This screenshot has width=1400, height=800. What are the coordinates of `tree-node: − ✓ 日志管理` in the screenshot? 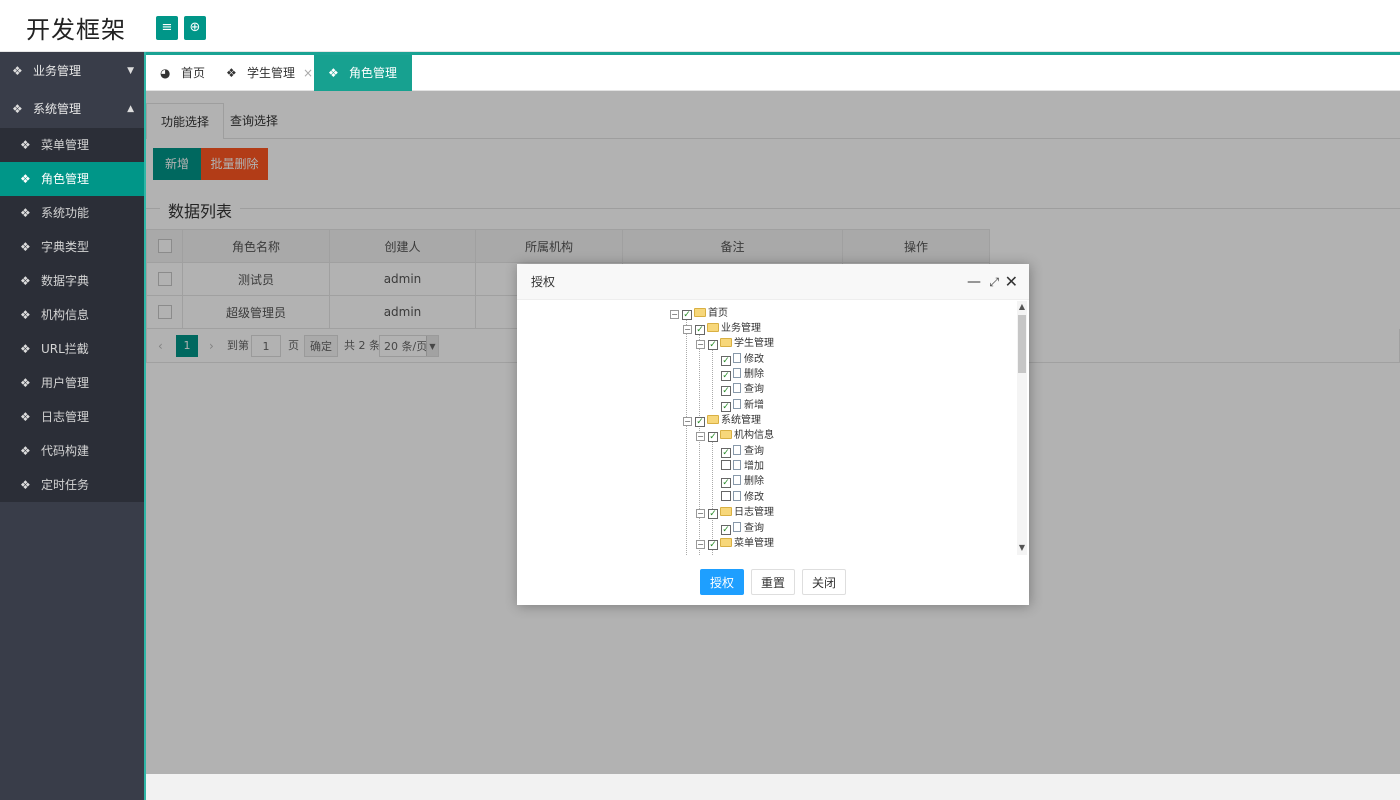 It's located at (735, 512).